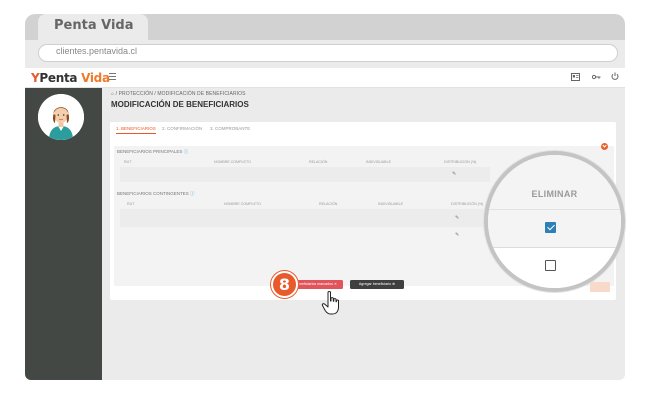  I want to click on step-confirmacion: 2. CONFIRMACIÓN, so click(182, 128).